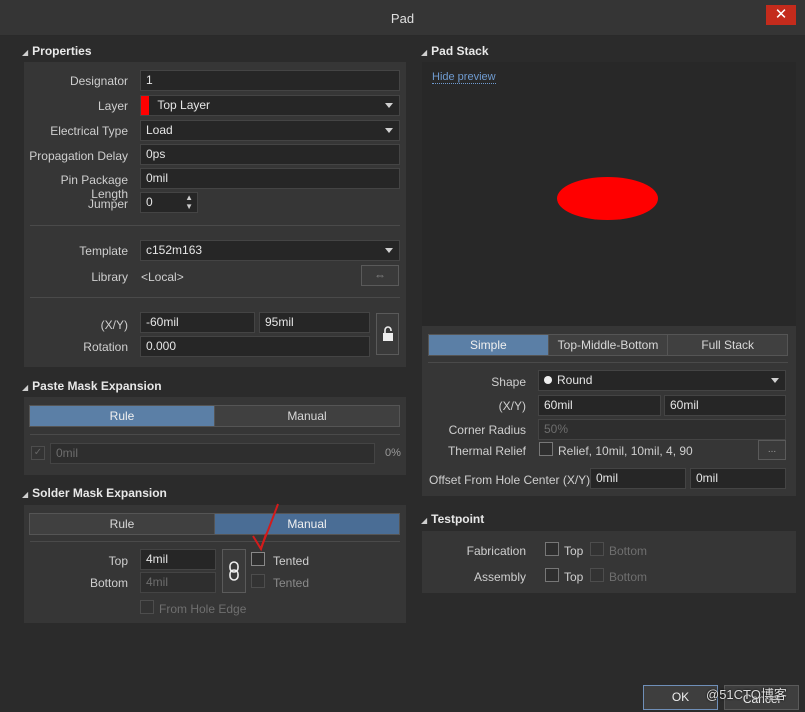 Image resolution: width=805 pixels, height=712 pixels. What do you see at coordinates (184, 105) in the screenshot?
I see `layer-value: Top Layer` at bounding box center [184, 105].